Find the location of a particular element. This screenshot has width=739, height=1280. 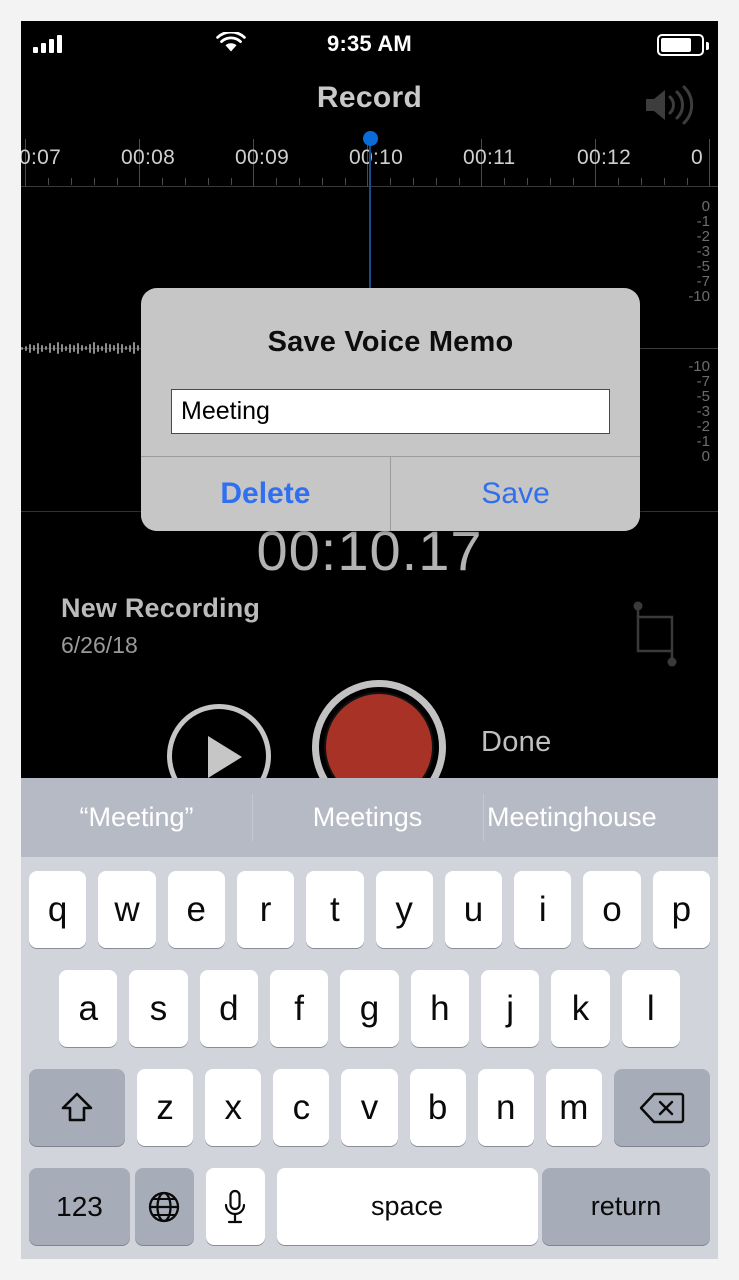

key-r: r is located at coordinates (265, 909).